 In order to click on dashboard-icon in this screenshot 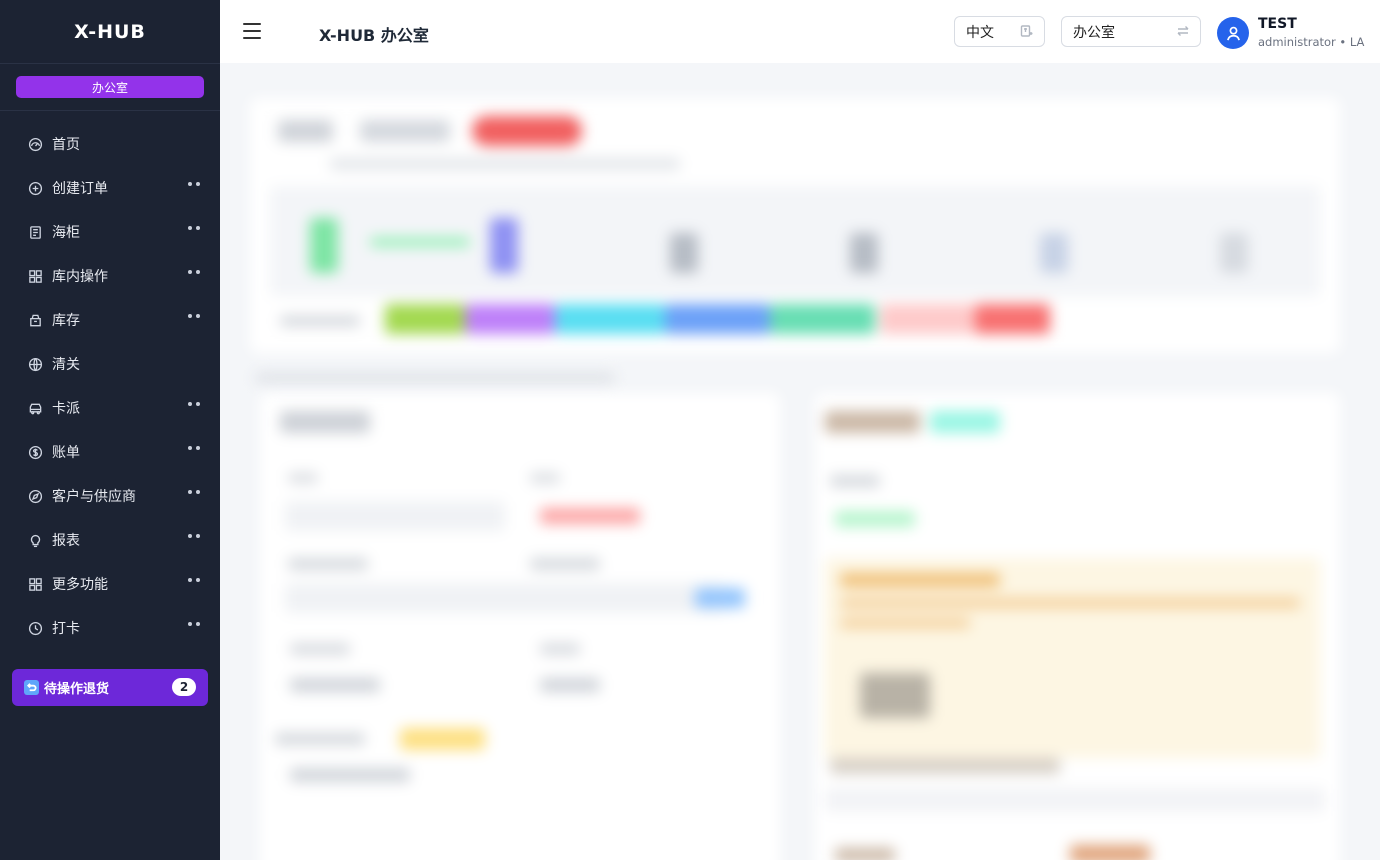, I will do `click(35, 144)`.